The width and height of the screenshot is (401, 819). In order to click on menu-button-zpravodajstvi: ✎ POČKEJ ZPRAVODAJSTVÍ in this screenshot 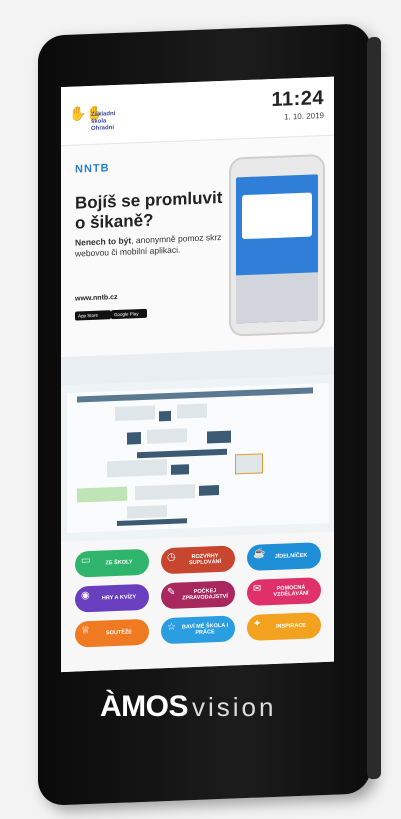, I will do `click(198, 595)`.